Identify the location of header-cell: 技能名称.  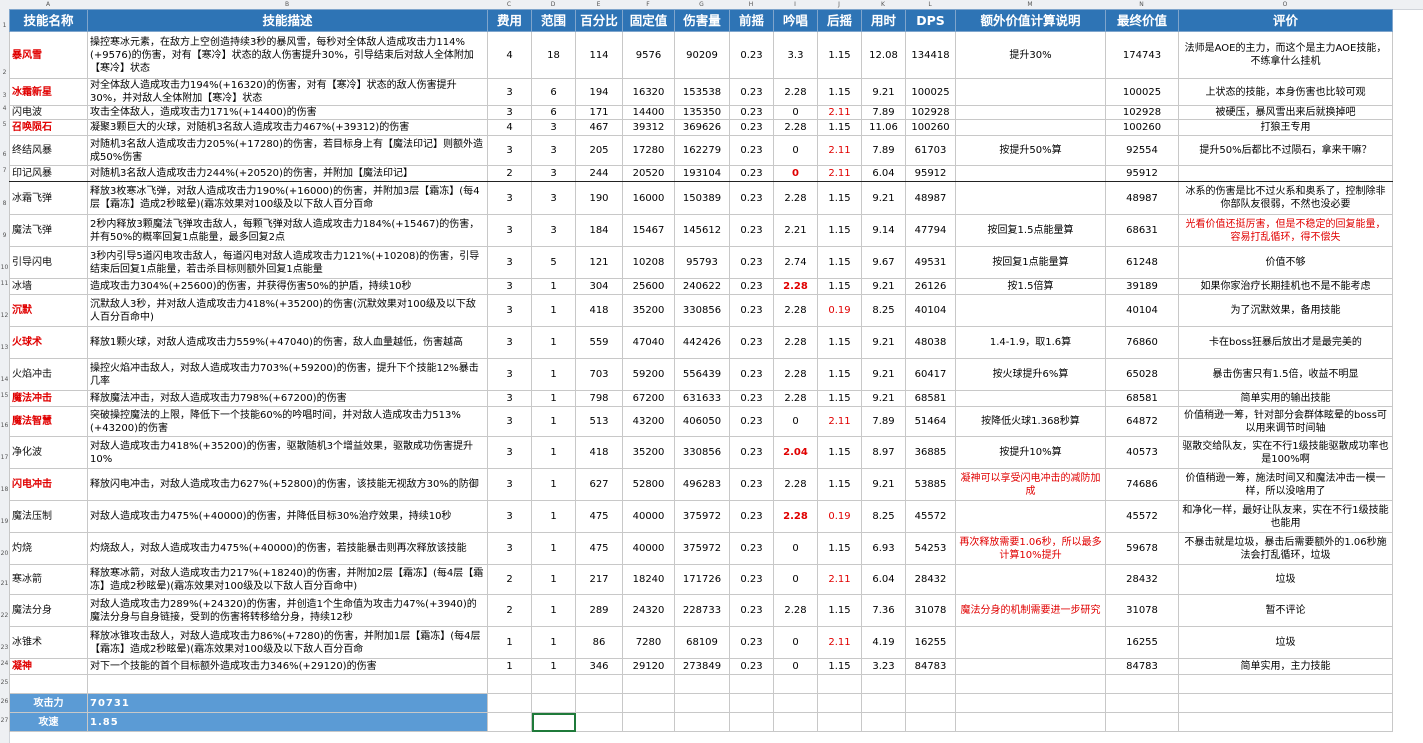
(48, 20).